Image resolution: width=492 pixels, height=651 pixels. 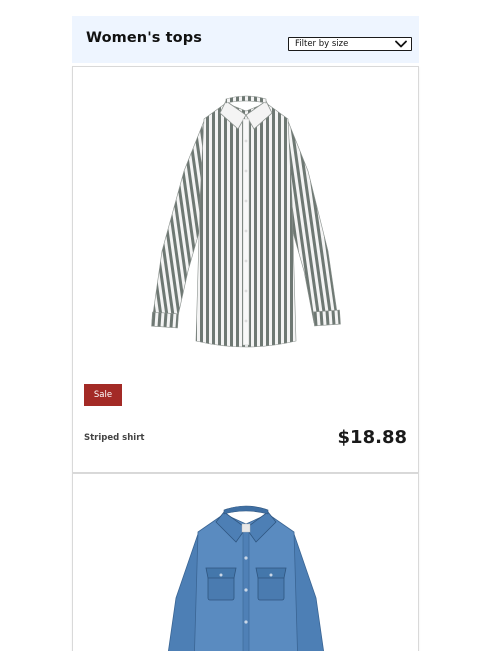 I want to click on size-filter-label: Filter by size, so click(x=322, y=44).